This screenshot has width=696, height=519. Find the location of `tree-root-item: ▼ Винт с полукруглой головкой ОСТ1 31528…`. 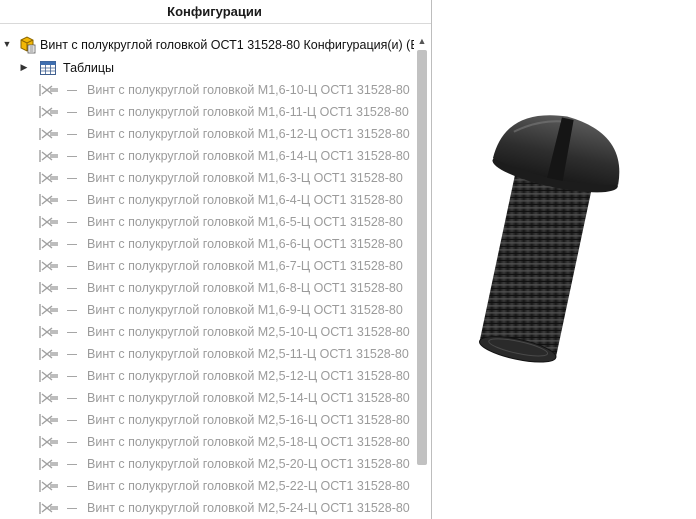

tree-root-item: ▼ Винт с полукруглой головкой ОСТ1 31528… is located at coordinates (207, 45).